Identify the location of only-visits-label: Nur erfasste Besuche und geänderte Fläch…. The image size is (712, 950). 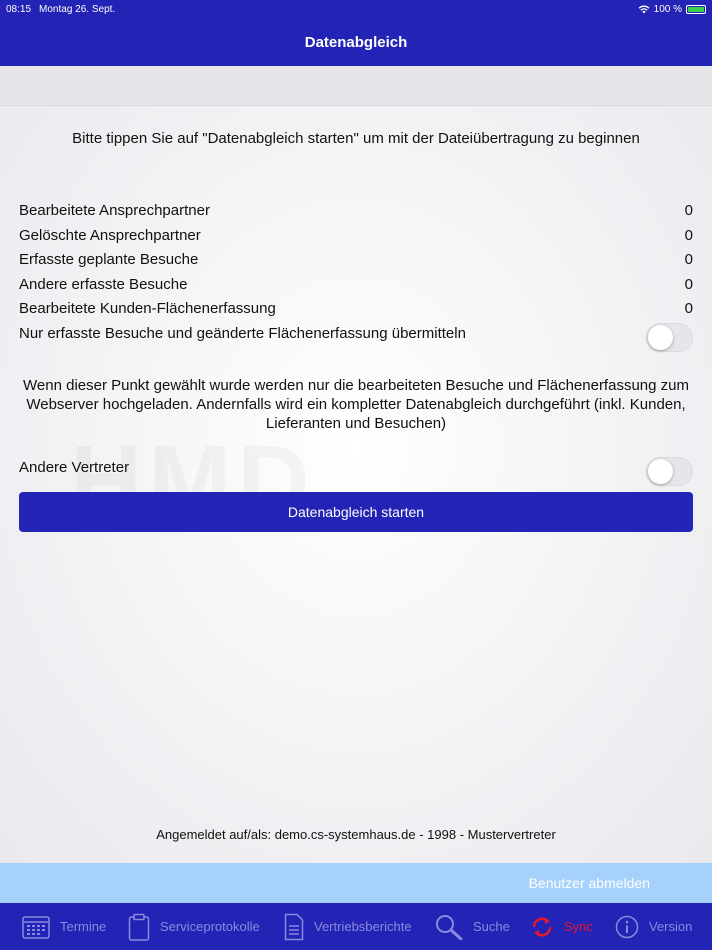
(242, 333).